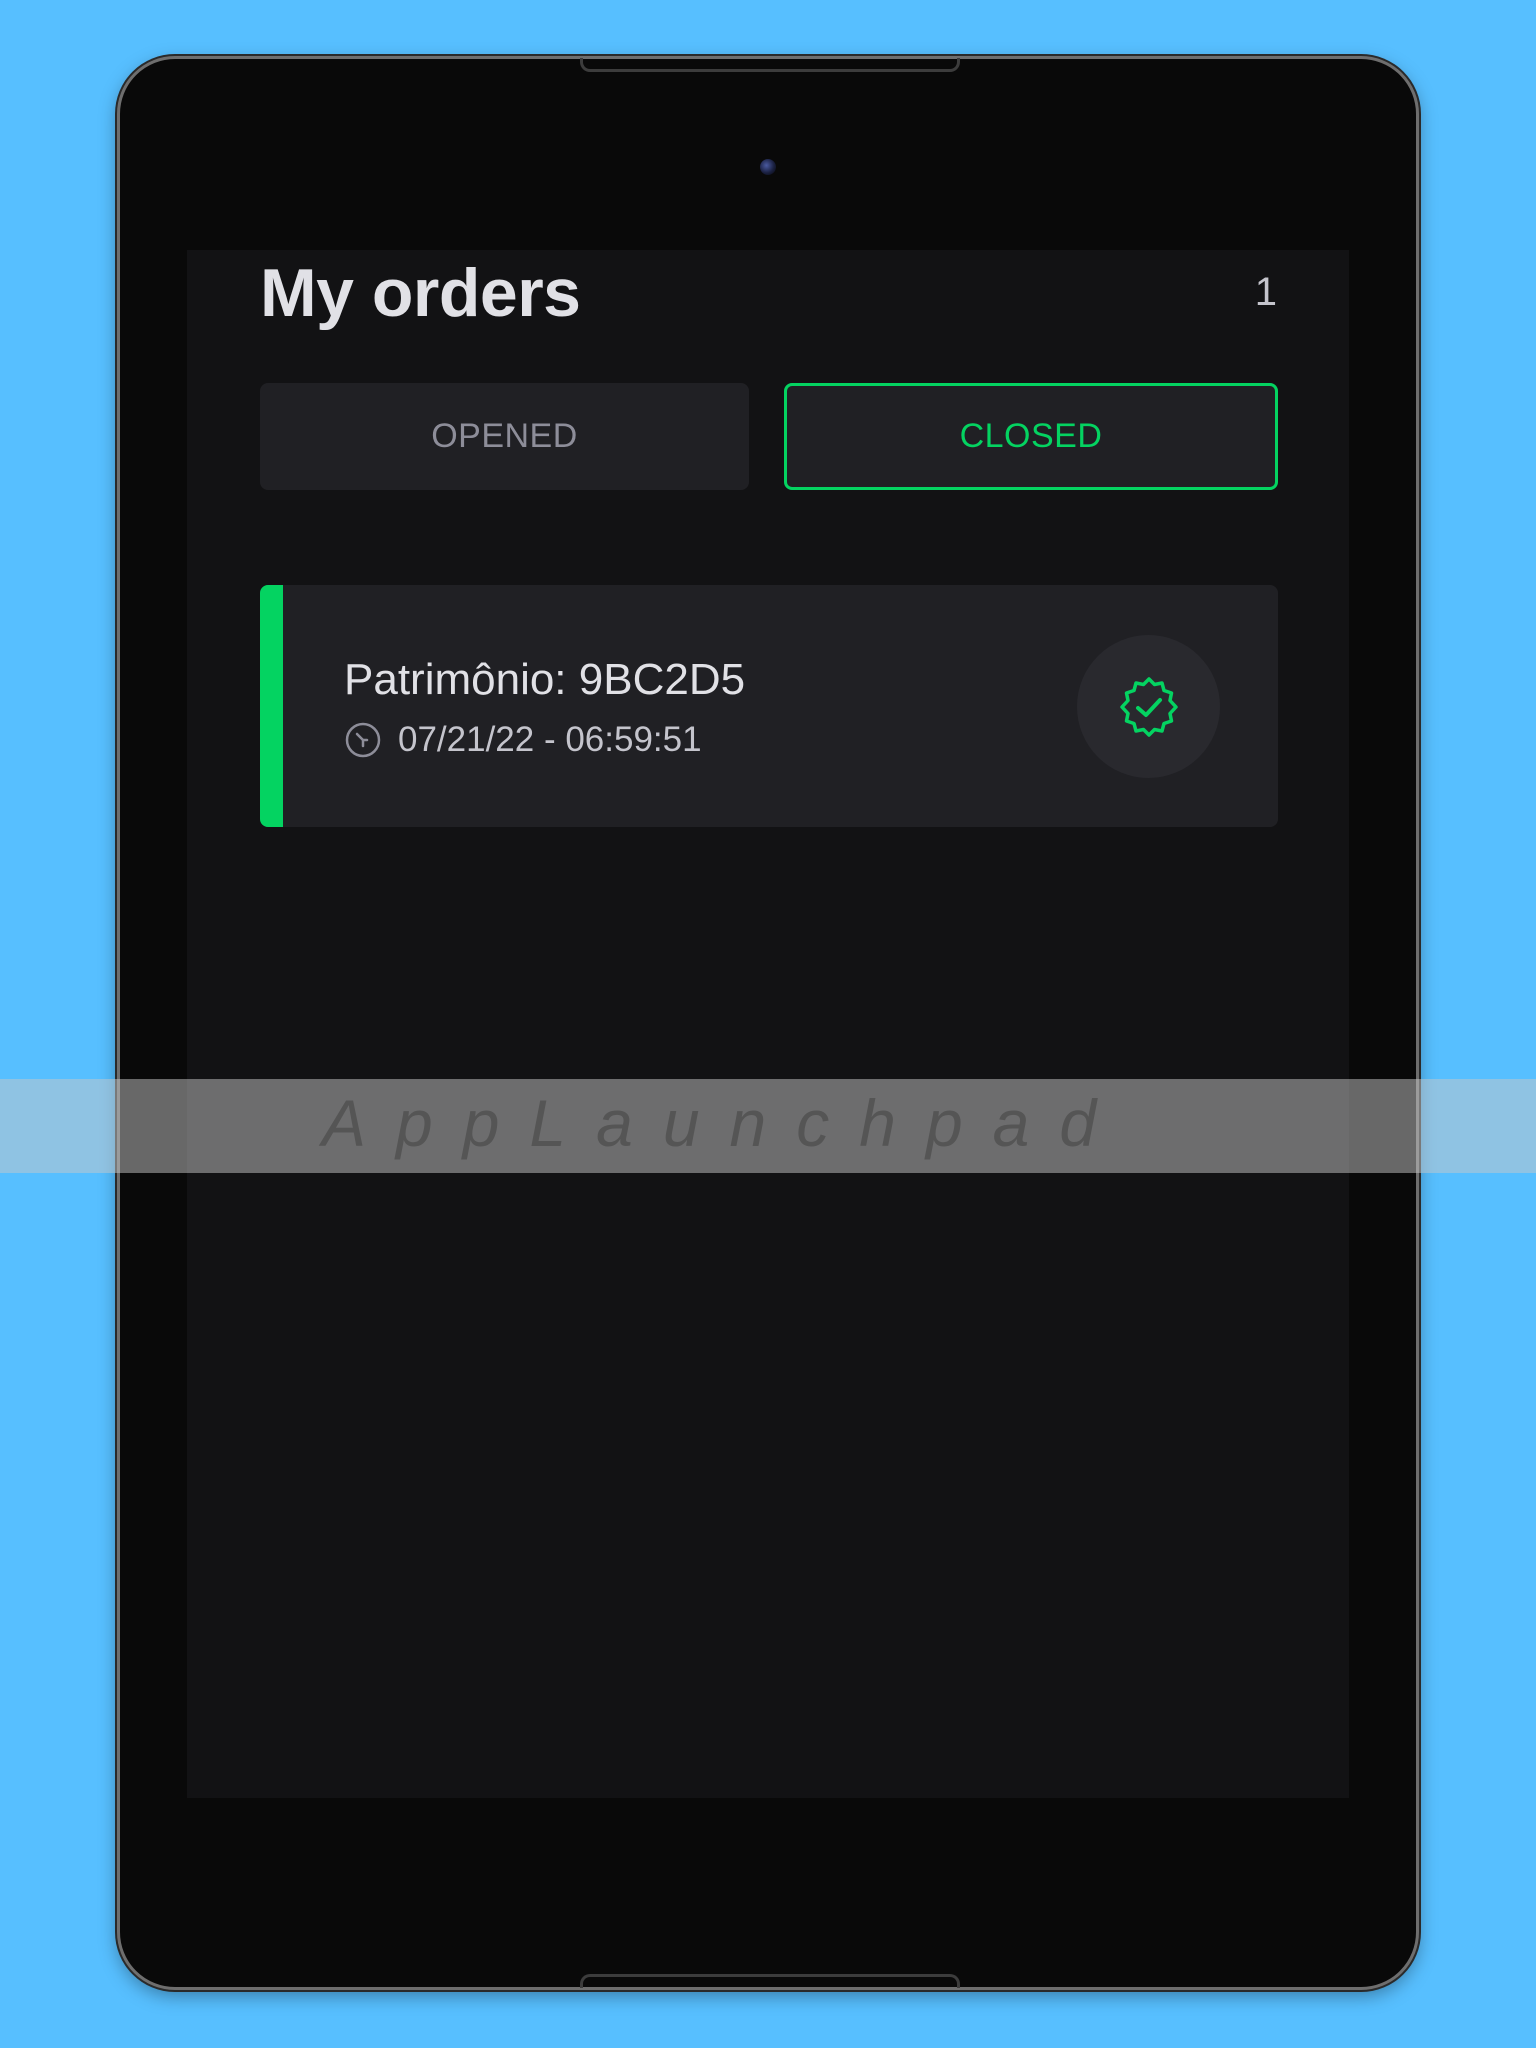 The image size is (1536, 2048). I want to click on device-top-notch, so click(770, 65).